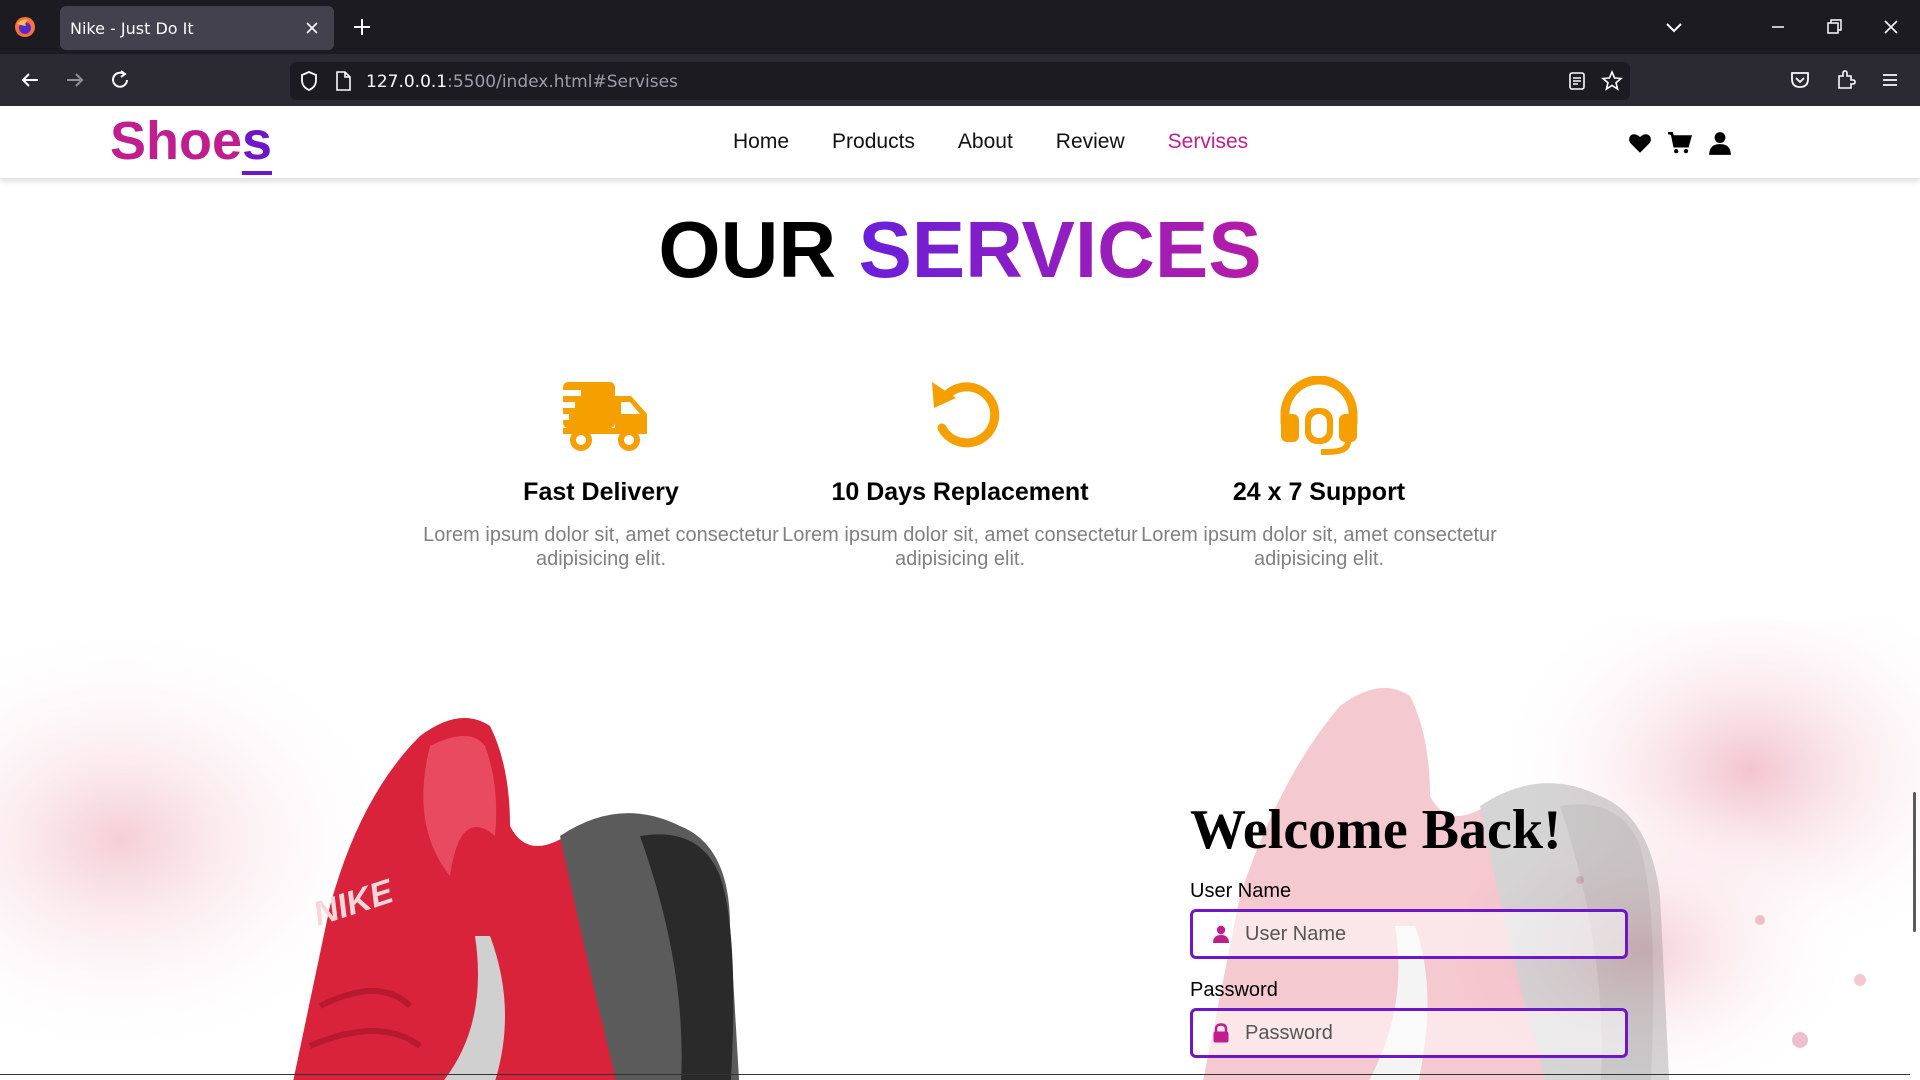 The height and width of the screenshot is (1080, 1920). Describe the element at coordinates (309, 81) in the screenshot. I see `shield-icon` at that location.